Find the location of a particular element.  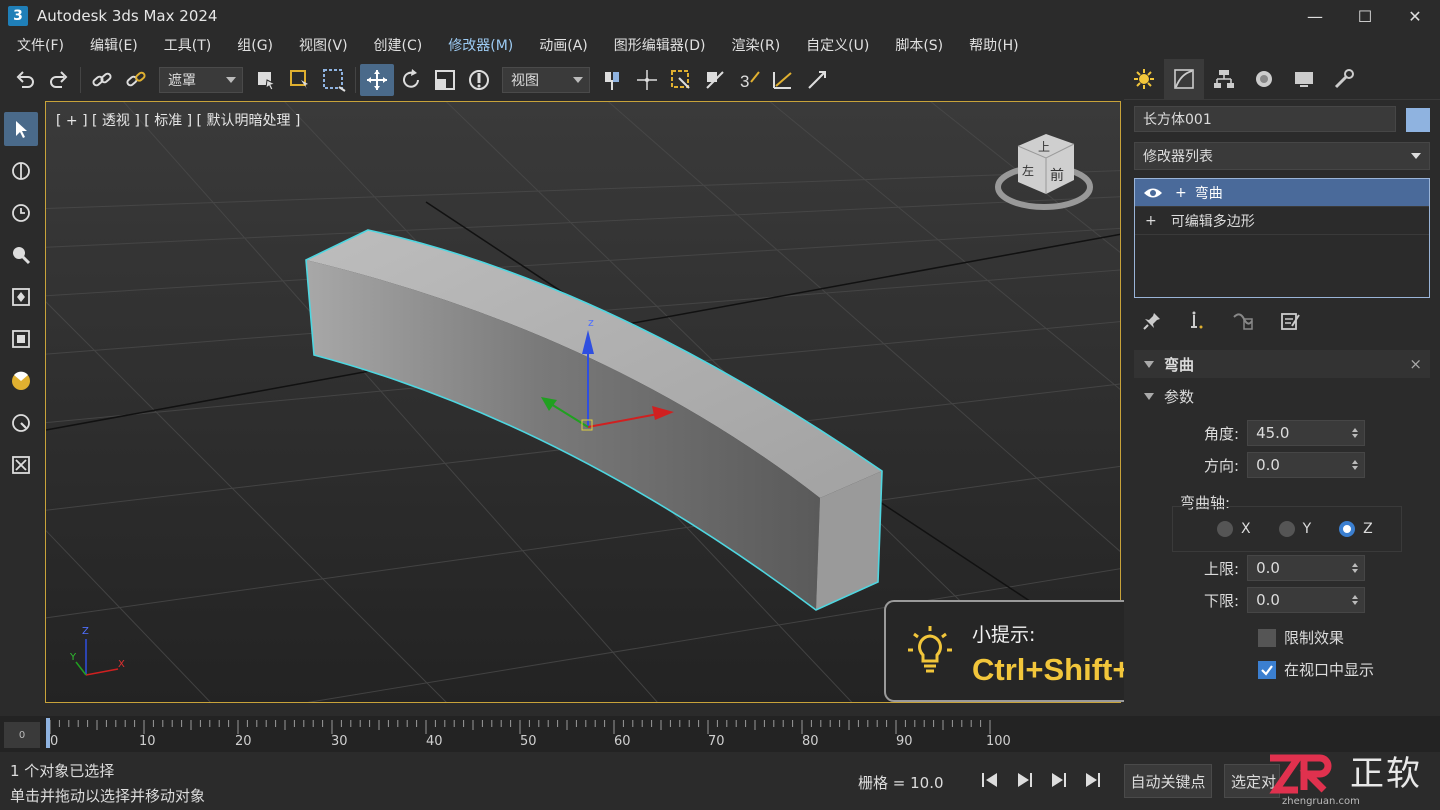

menu-group: 组(G) is located at coordinates (255, 45).